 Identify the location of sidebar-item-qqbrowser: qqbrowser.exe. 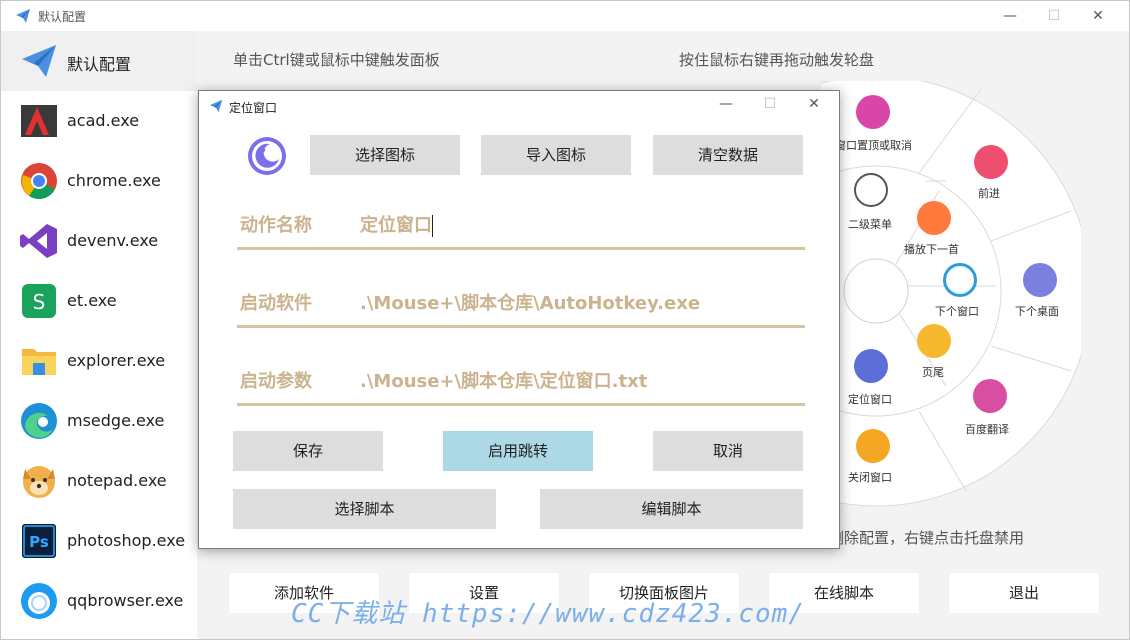
(99, 601).